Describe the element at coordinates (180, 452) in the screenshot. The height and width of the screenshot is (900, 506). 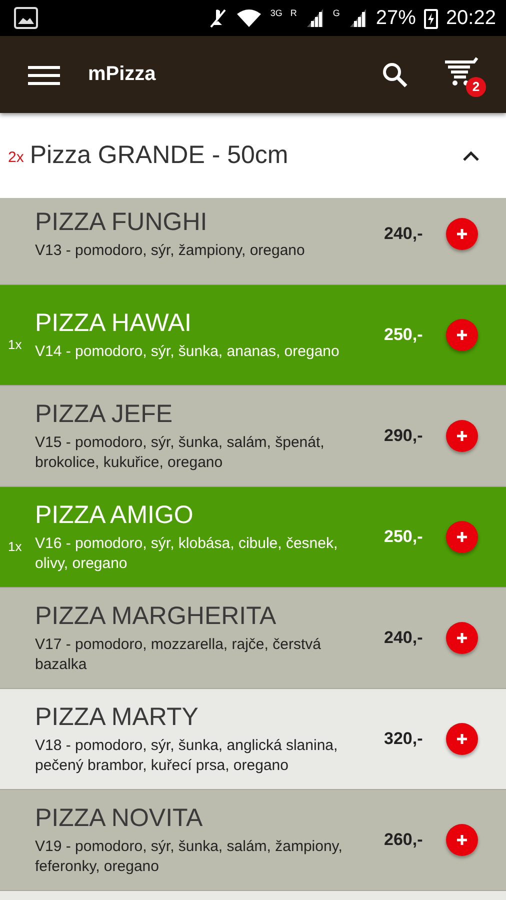
I see `item-description: V15 - pomodoro, sýr, šunka, salám, špenát, brokolice, kukuřice, oregano` at that location.